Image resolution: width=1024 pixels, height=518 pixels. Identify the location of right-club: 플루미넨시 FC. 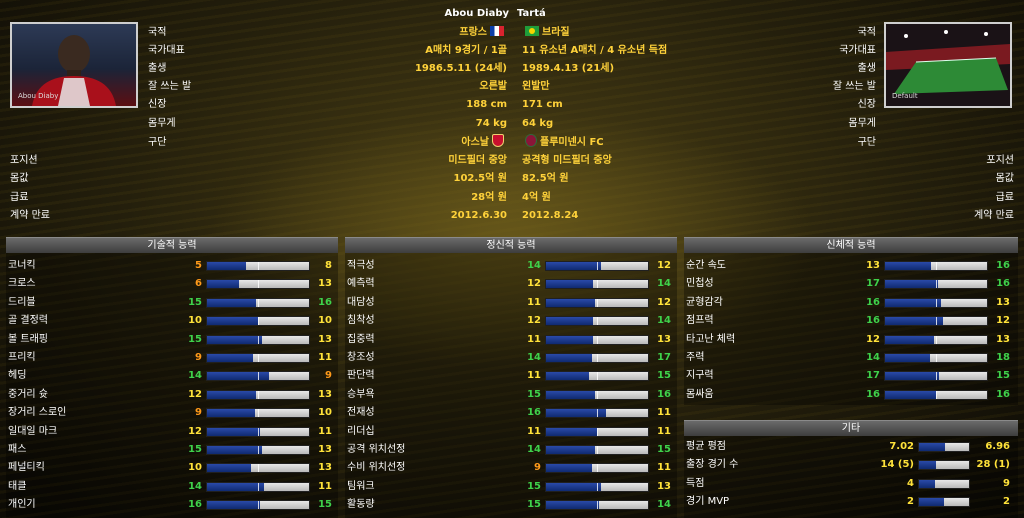
(563, 143).